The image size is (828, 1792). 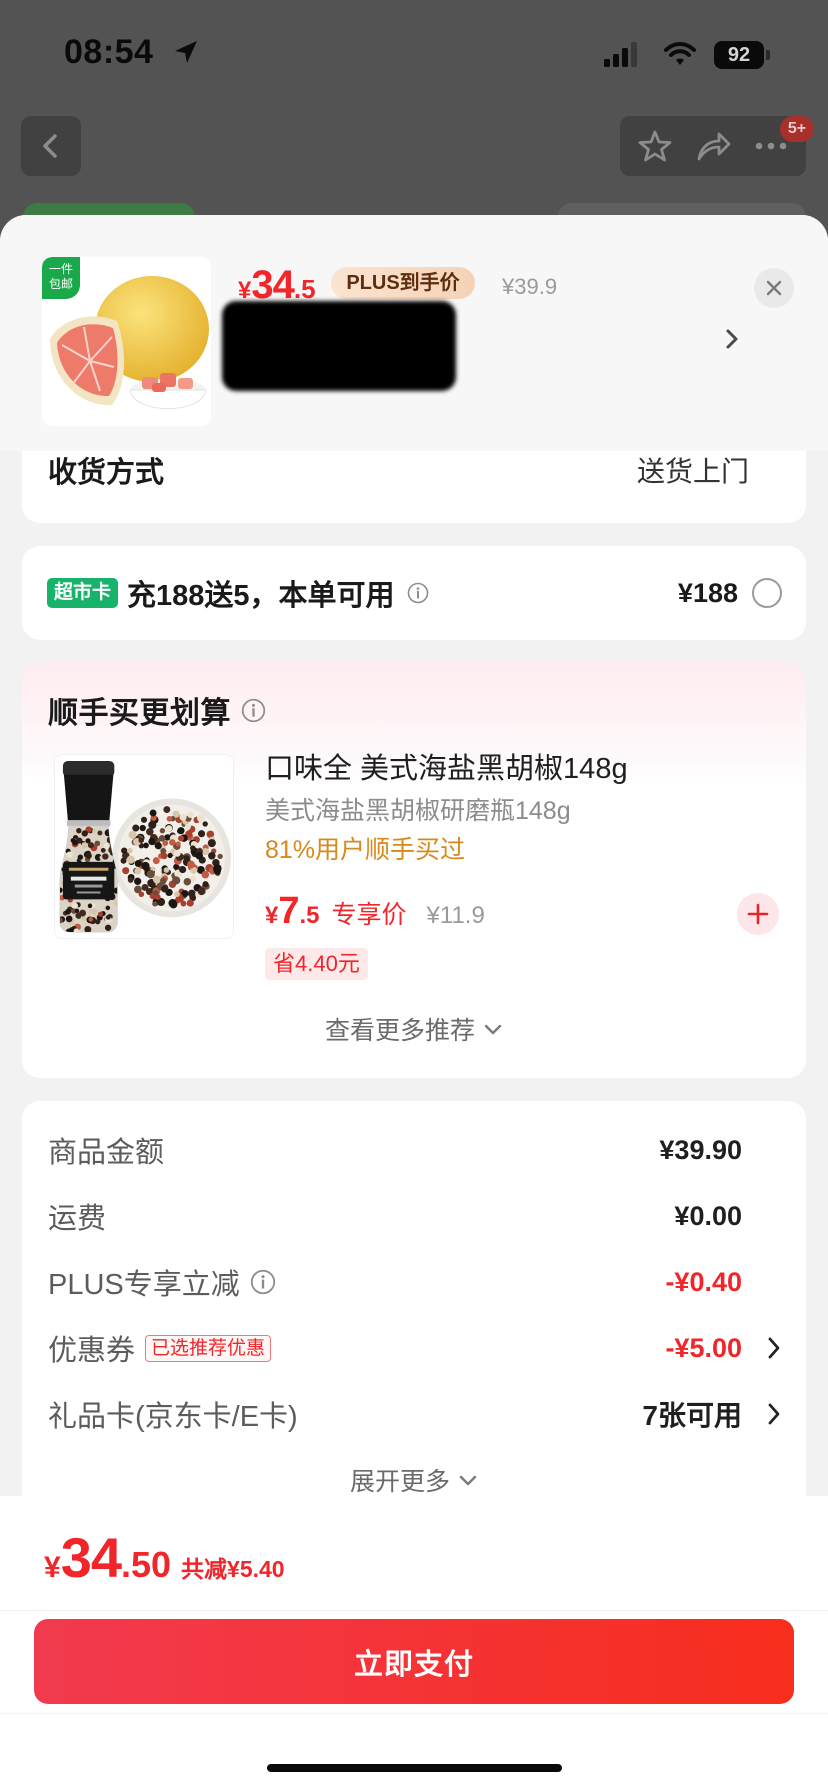 What do you see at coordinates (797, 129) in the screenshot?
I see `message-count-badge: 5+` at bounding box center [797, 129].